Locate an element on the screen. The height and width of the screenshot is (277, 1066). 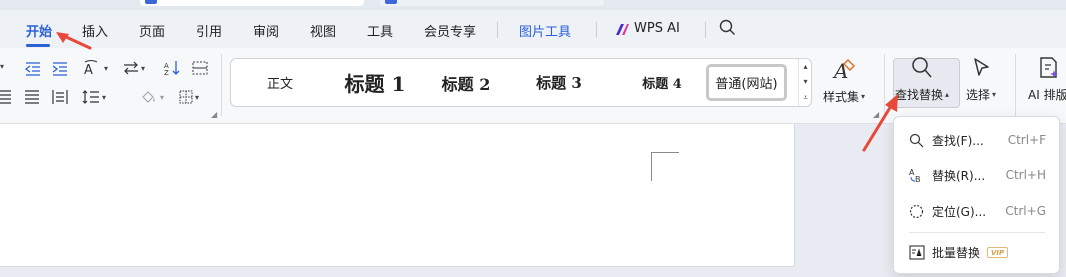
decrease-indent-button is located at coordinates (33, 69).